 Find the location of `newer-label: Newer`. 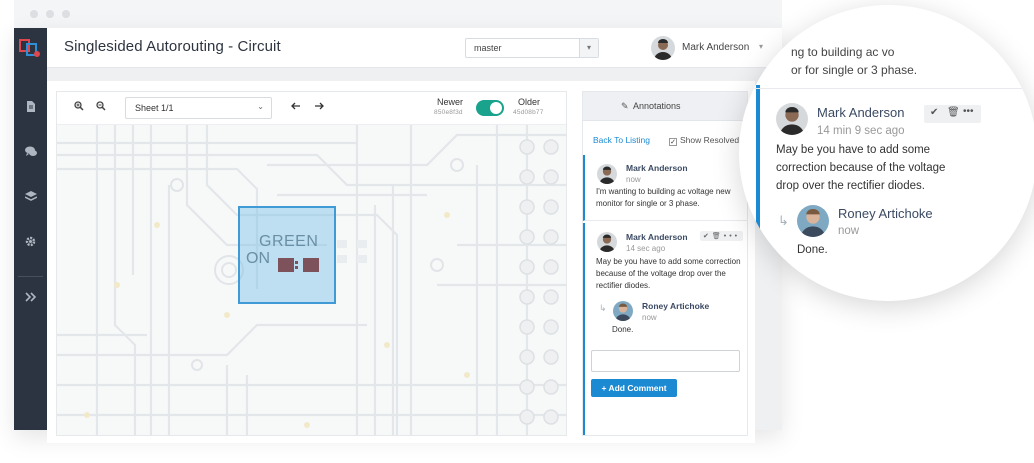

newer-label: Newer is located at coordinates (450, 102).